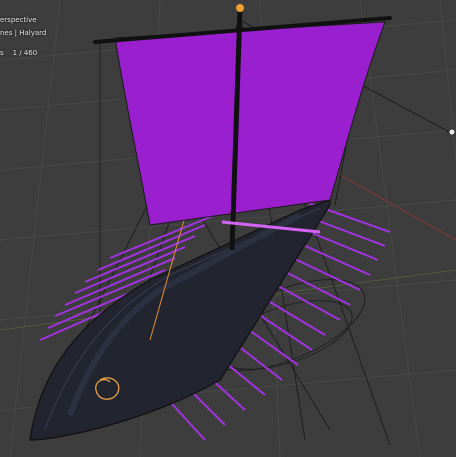  Describe the element at coordinates (452, 132) in the screenshot. I see `navigation-gizmo-icon` at that location.